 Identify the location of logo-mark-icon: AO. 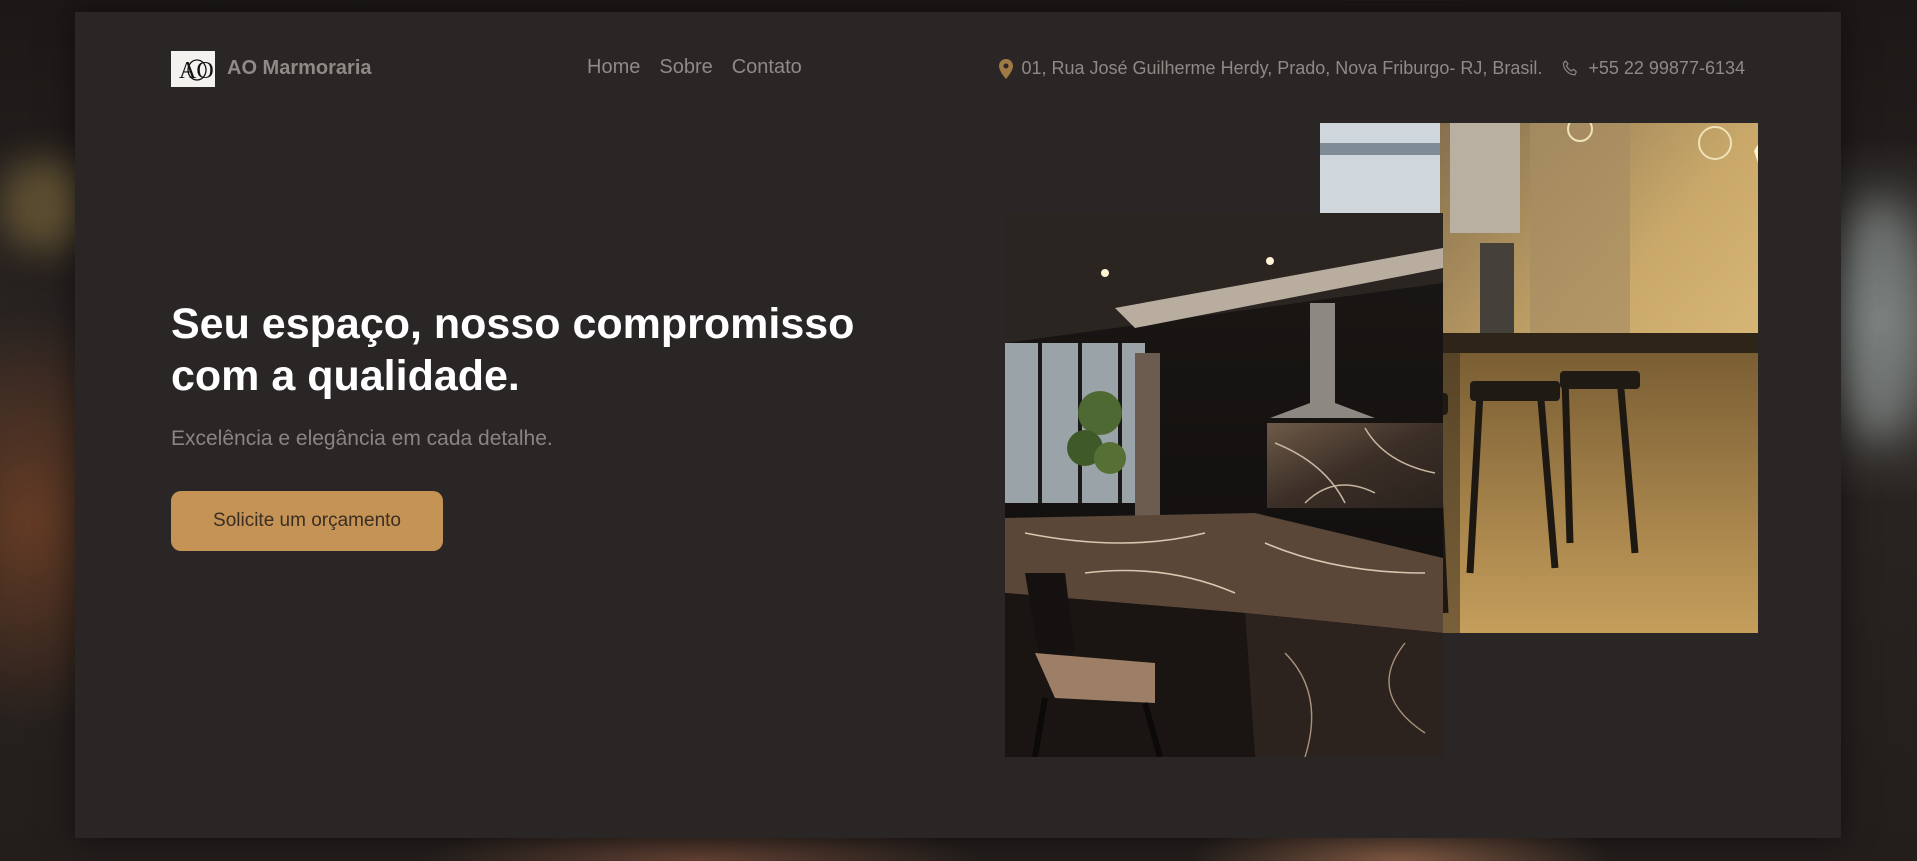
(196, 71).